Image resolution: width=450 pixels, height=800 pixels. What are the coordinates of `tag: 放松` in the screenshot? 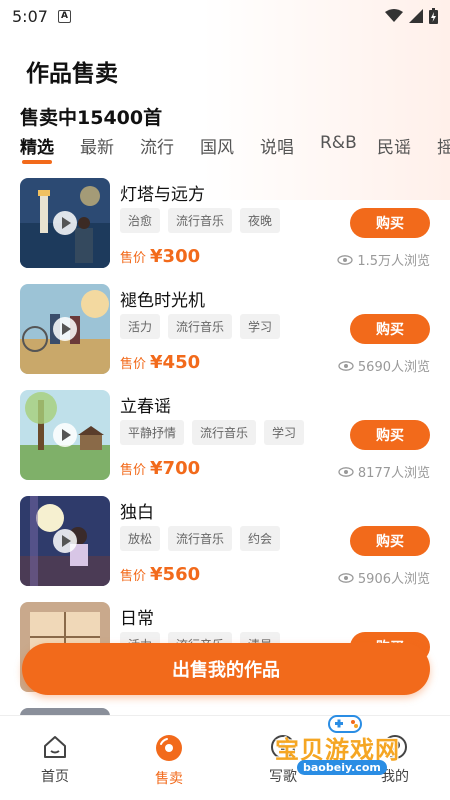 It's located at (140, 538).